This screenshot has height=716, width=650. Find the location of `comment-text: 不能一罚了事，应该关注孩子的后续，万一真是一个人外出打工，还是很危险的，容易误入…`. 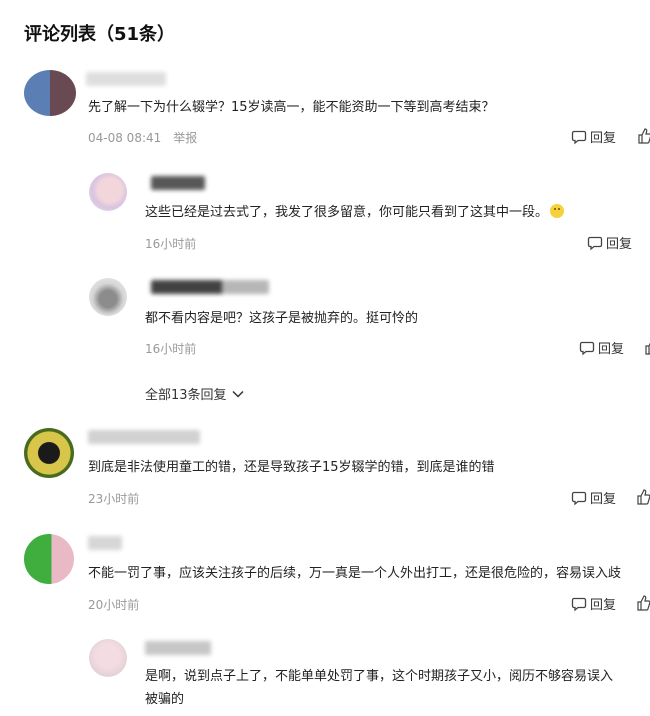

comment-text: 不能一罚了事，应该关注孩子的后续，万一真是一个人外出打工，还是很危险的，容易误入… is located at coordinates (355, 573).